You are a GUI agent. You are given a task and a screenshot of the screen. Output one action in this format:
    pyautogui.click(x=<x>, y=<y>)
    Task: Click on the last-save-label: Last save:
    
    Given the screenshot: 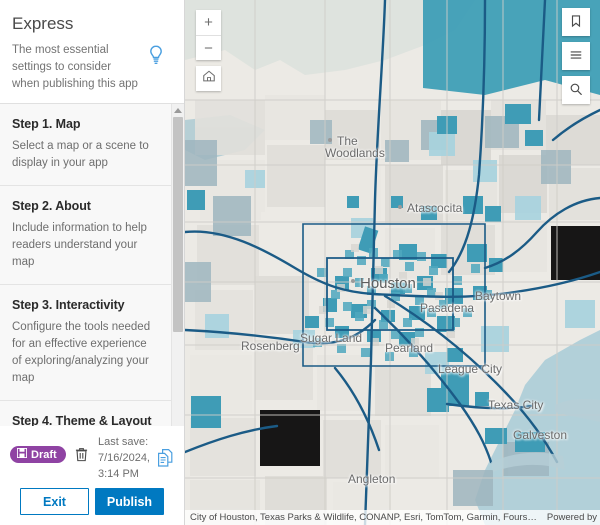 What is the action you would take?
    pyautogui.click(x=123, y=442)
    